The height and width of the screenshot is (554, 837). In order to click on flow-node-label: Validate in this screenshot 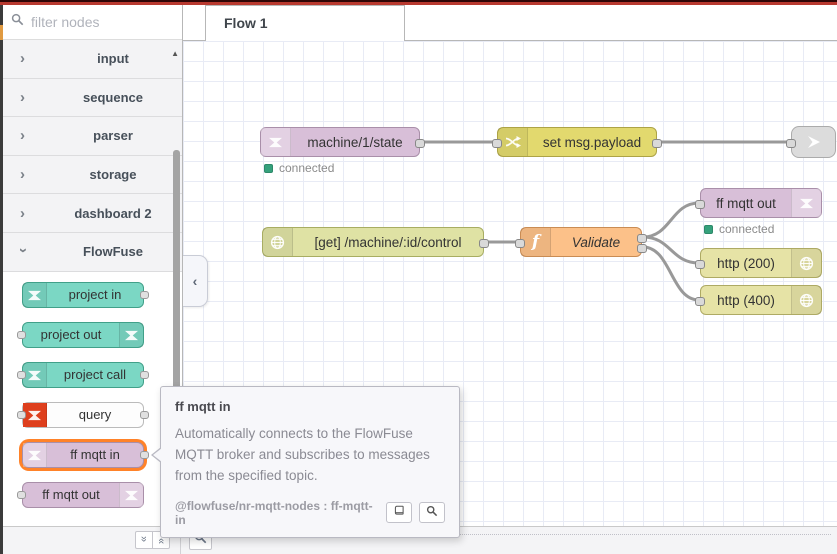, I will do `click(596, 242)`.